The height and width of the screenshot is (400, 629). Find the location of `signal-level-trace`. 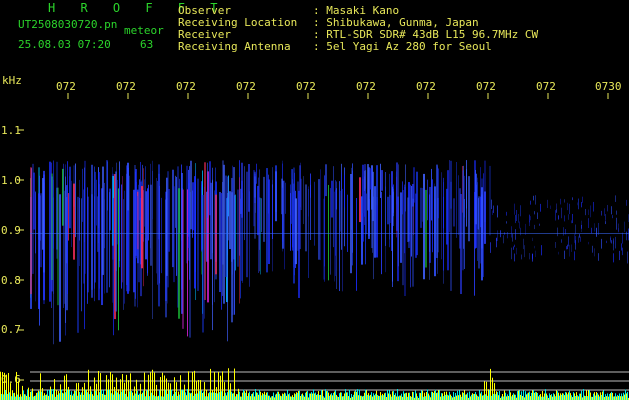

signal-level-trace is located at coordinates (314, 384).